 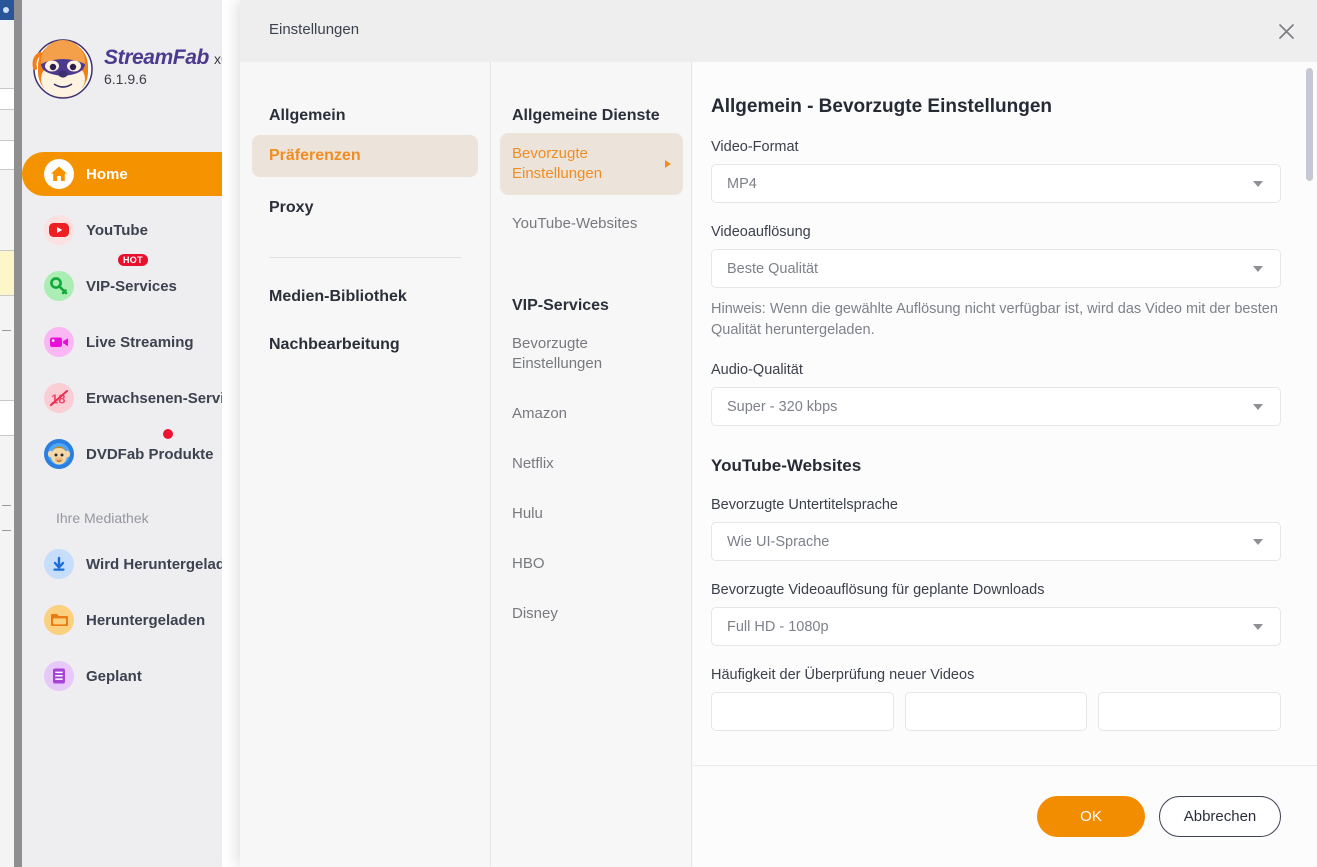 What do you see at coordinates (156, 57) in the screenshot?
I see `brand-name: StreamFab` at bounding box center [156, 57].